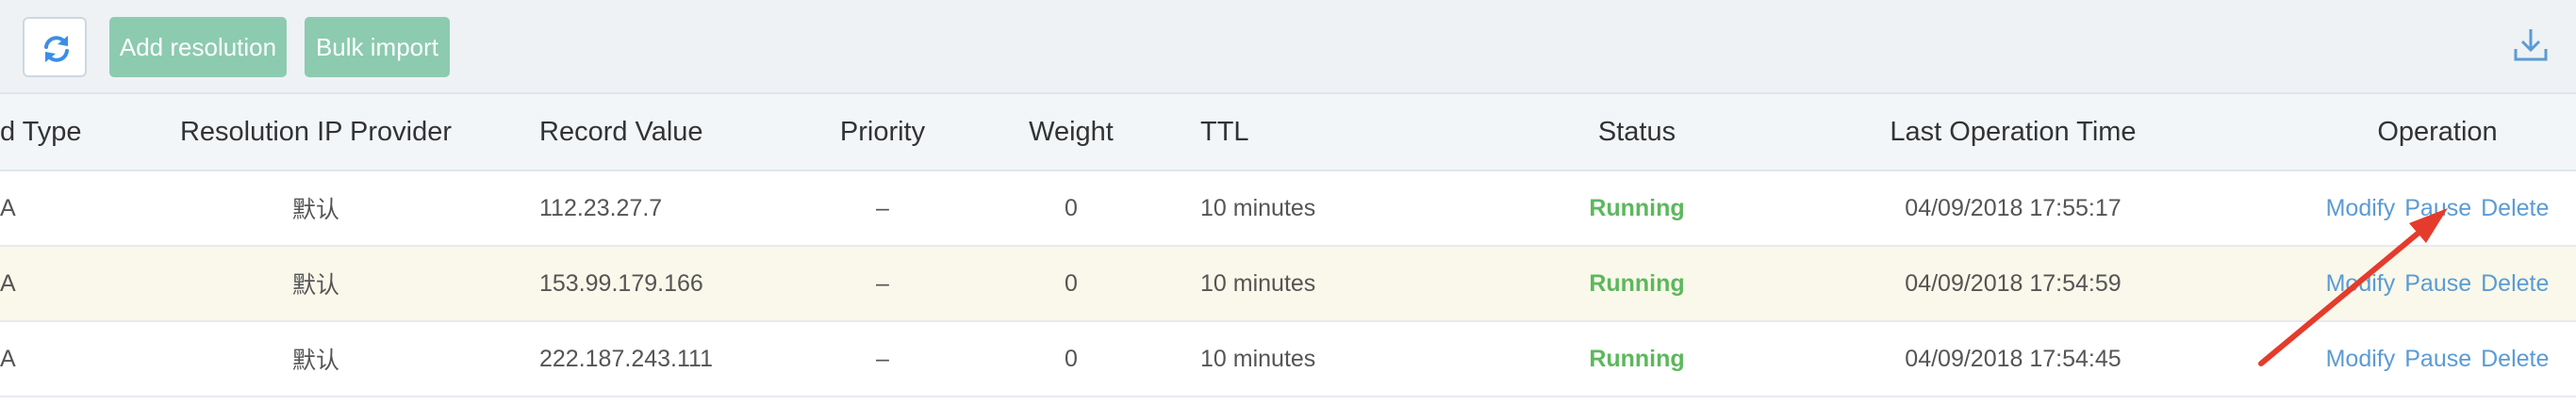 This screenshot has height=405, width=2576. I want to click on header-operation: Operation, so click(2437, 131).